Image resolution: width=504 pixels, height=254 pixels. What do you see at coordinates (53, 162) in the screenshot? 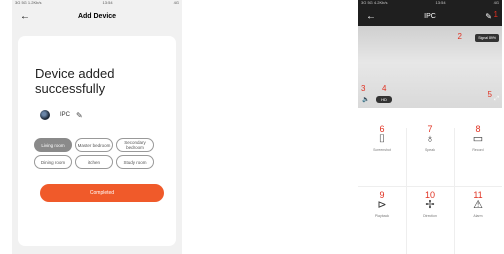
I see `room-option: Dining room` at bounding box center [53, 162].